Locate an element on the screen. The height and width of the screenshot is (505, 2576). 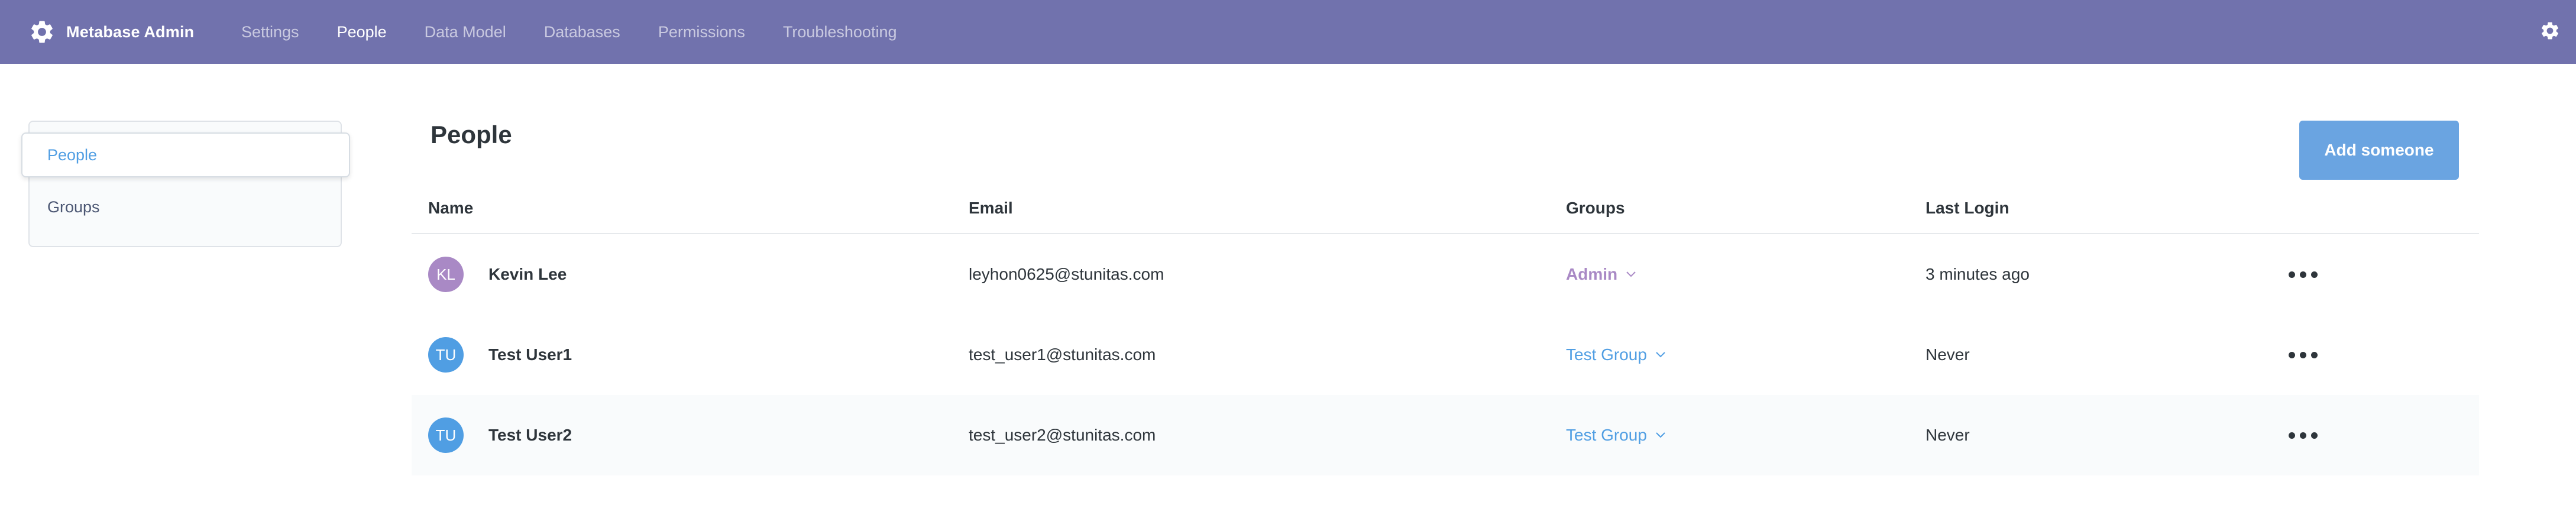
column-header-groups: Groups is located at coordinates (1596, 208).